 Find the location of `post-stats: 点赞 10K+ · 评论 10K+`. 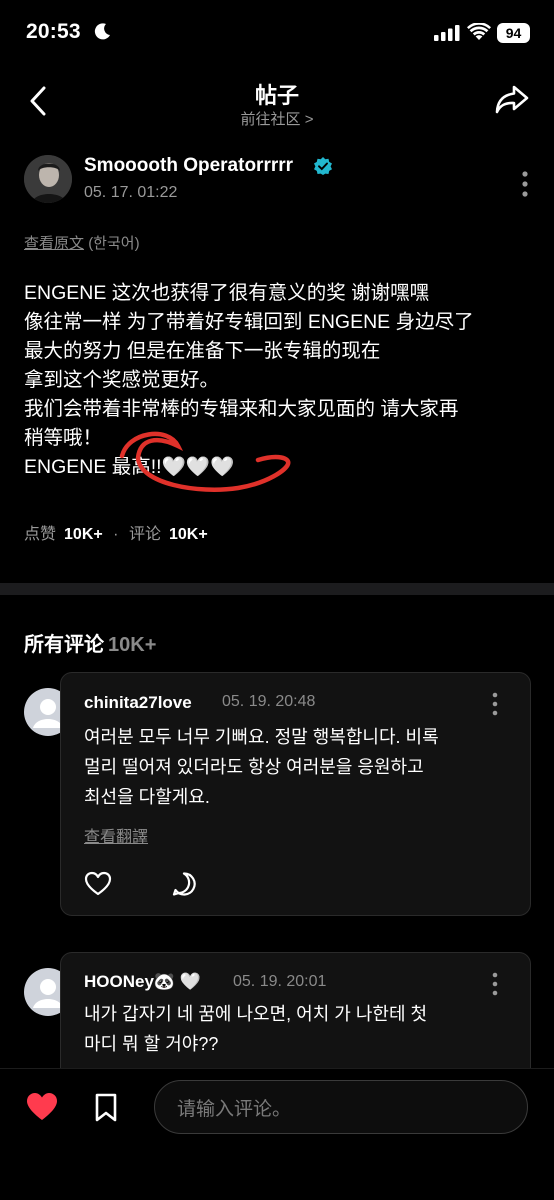

post-stats: 点赞 10K+ · 评论 10K+ is located at coordinates (116, 532).